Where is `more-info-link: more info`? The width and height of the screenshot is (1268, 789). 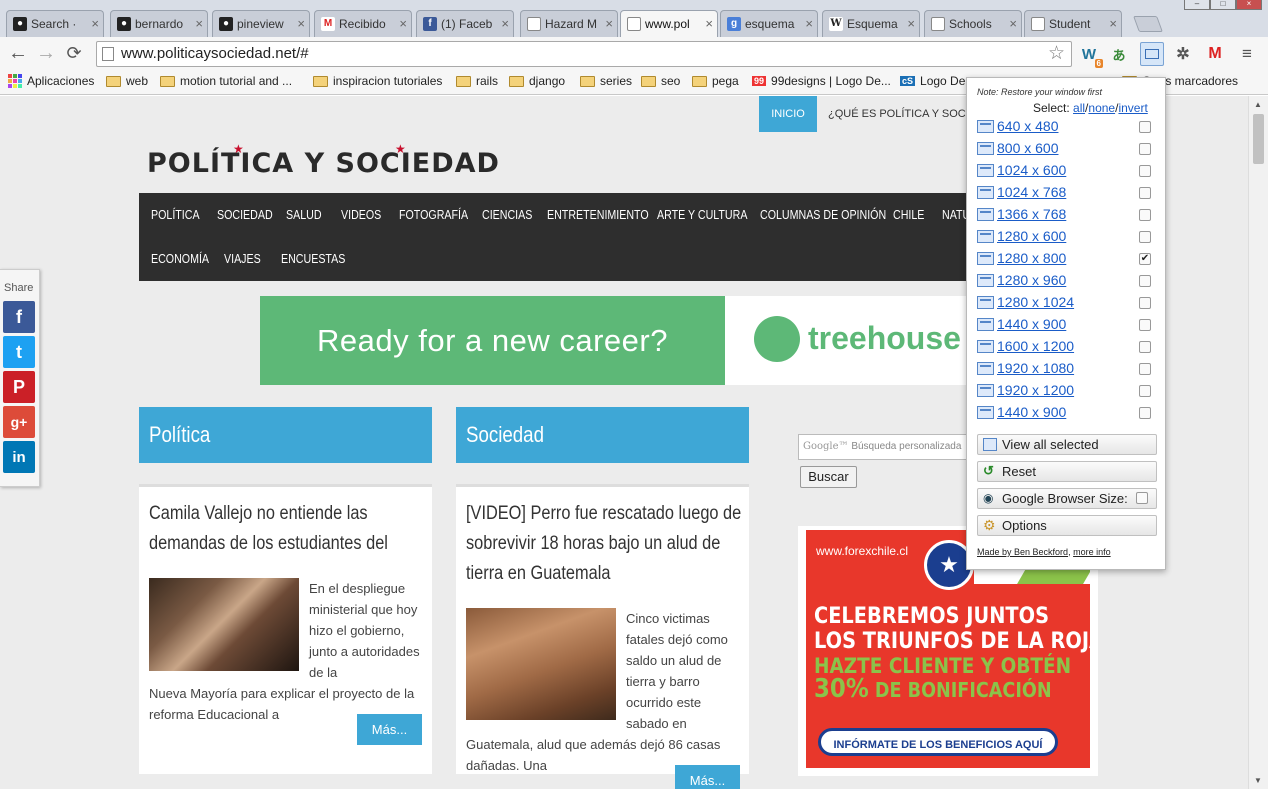
more-info-link: more info is located at coordinates (1092, 552).